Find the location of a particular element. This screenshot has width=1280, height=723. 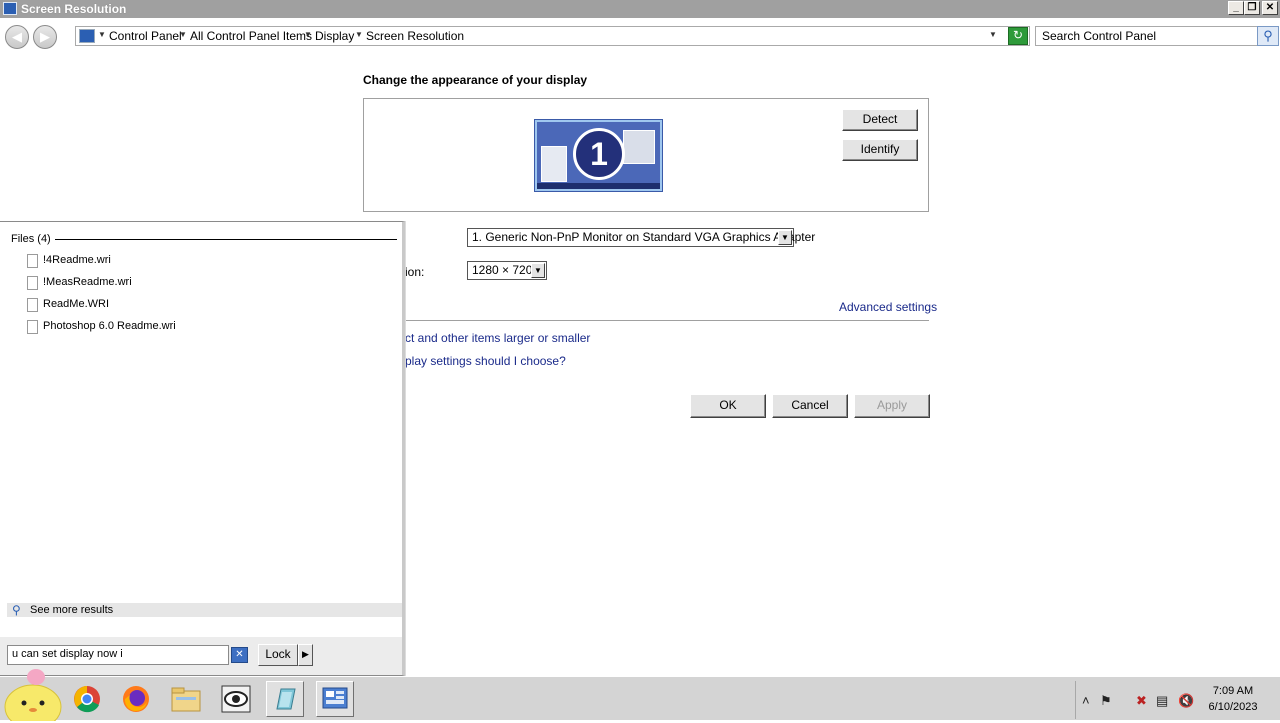

list-item: !MeasReadme.wri is located at coordinates (192, 283).